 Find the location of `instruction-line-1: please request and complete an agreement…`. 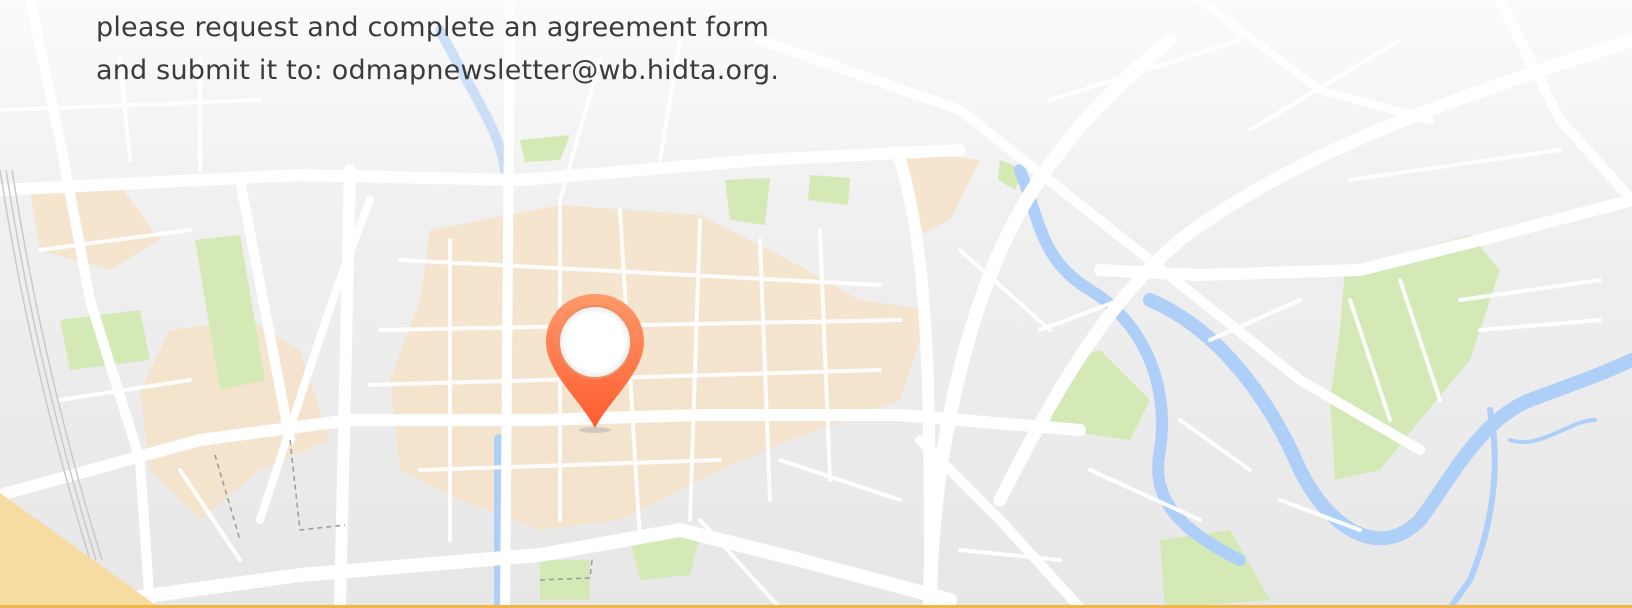

instruction-line-1: please request and complete an agreement… is located at coordinates (433, 27).